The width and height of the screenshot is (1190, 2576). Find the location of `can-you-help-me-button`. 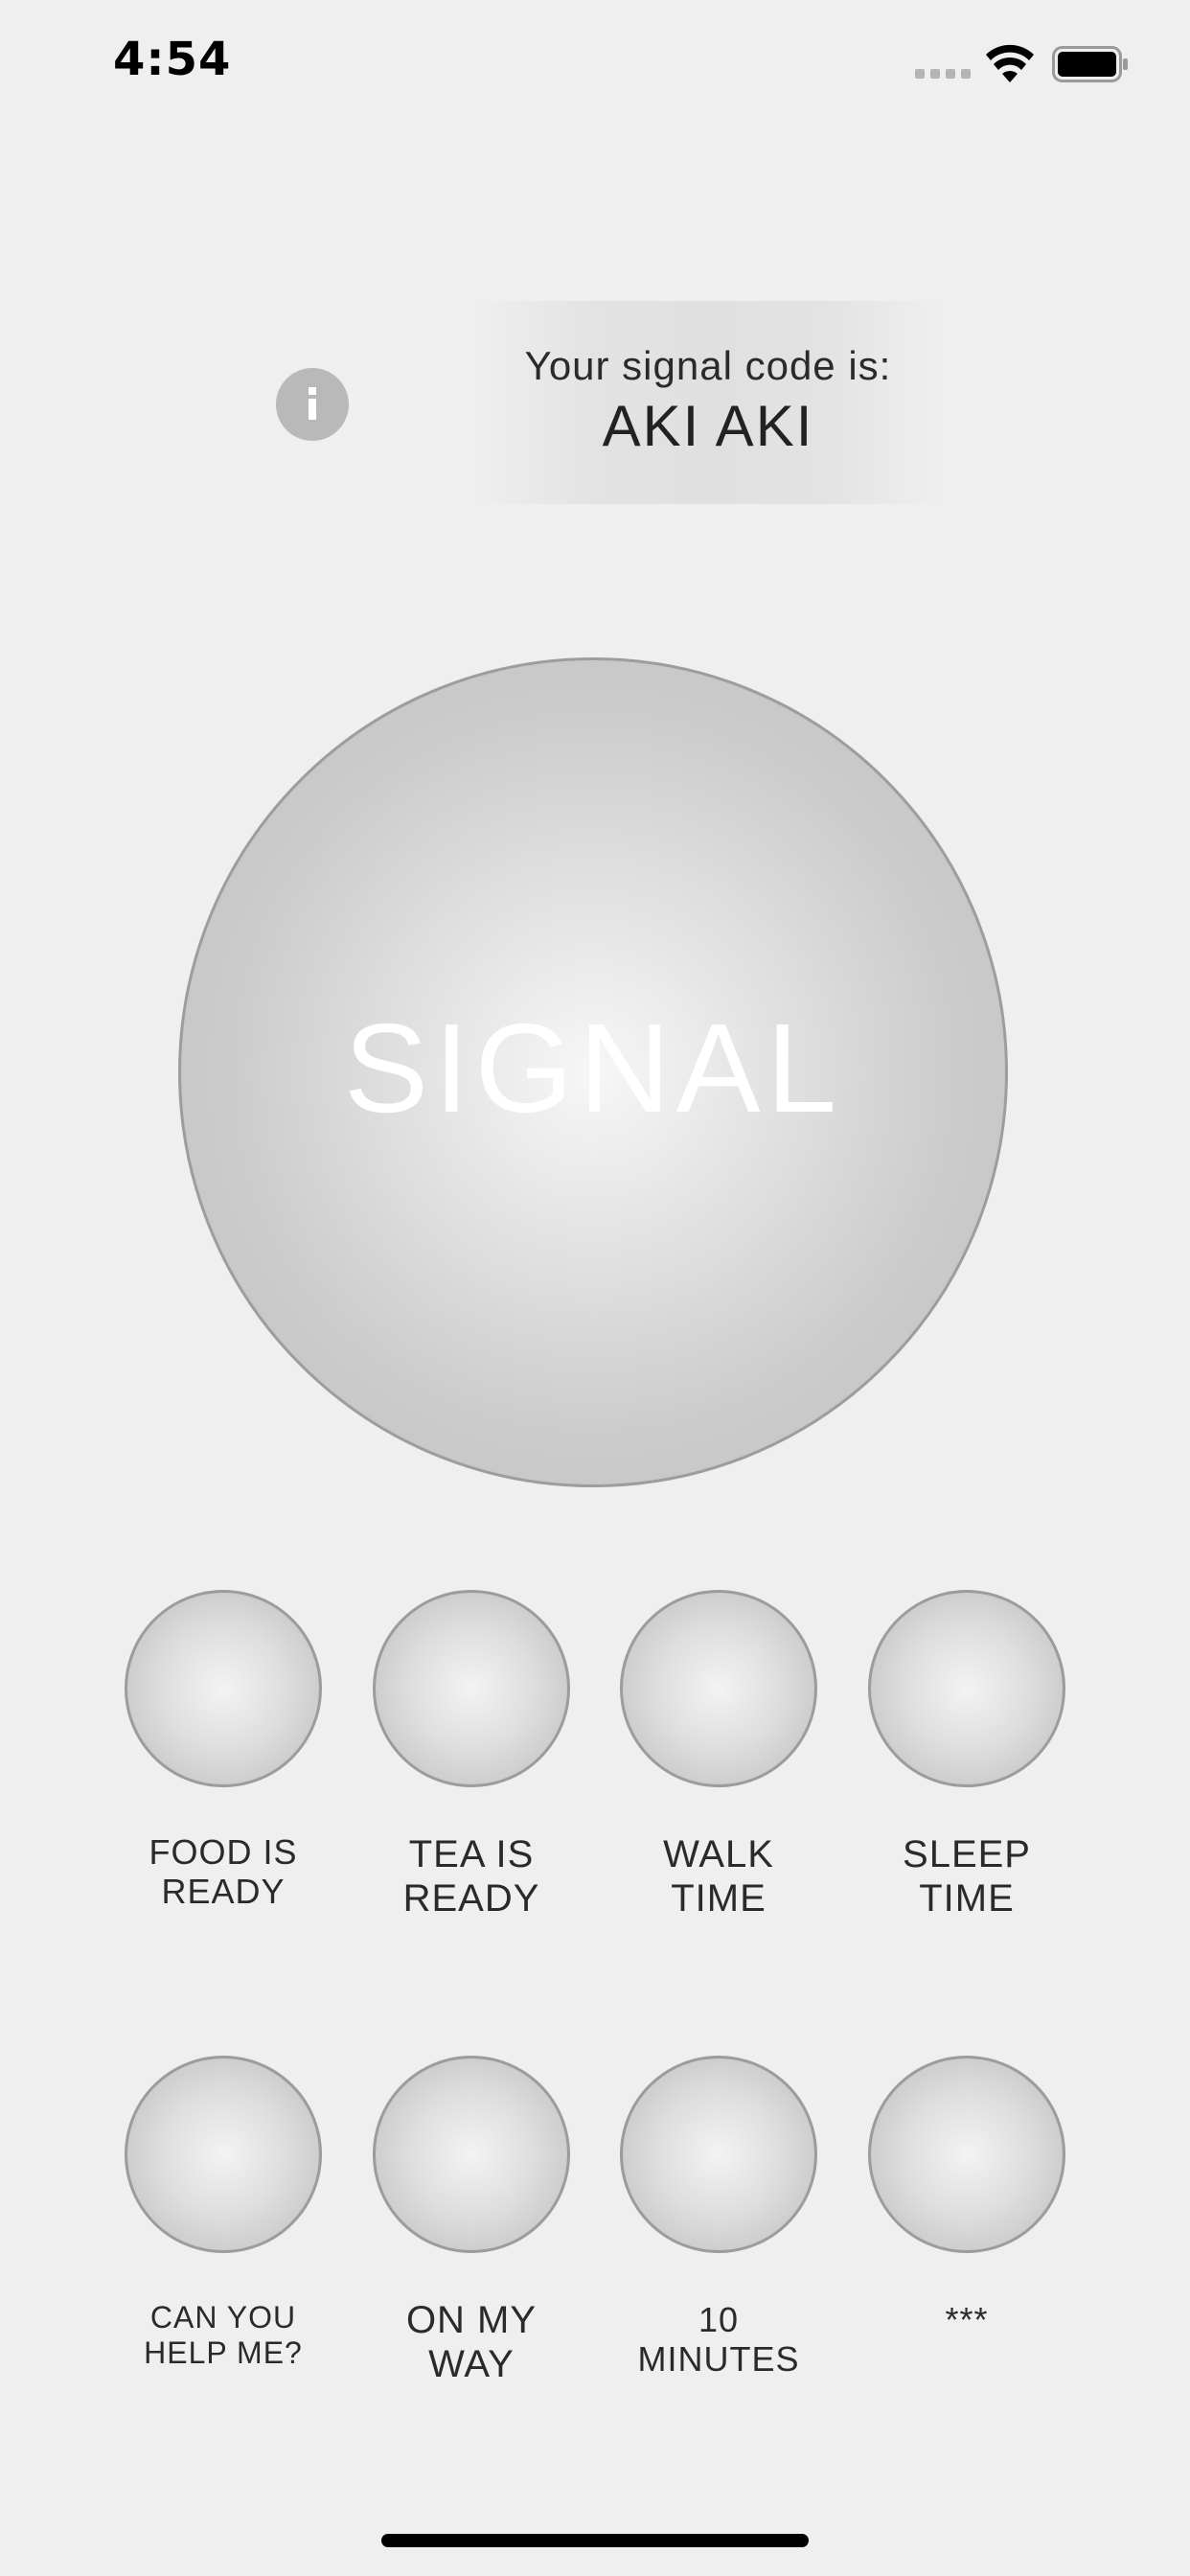

can-you-help-me-button is located at coordinates (224, 2154).